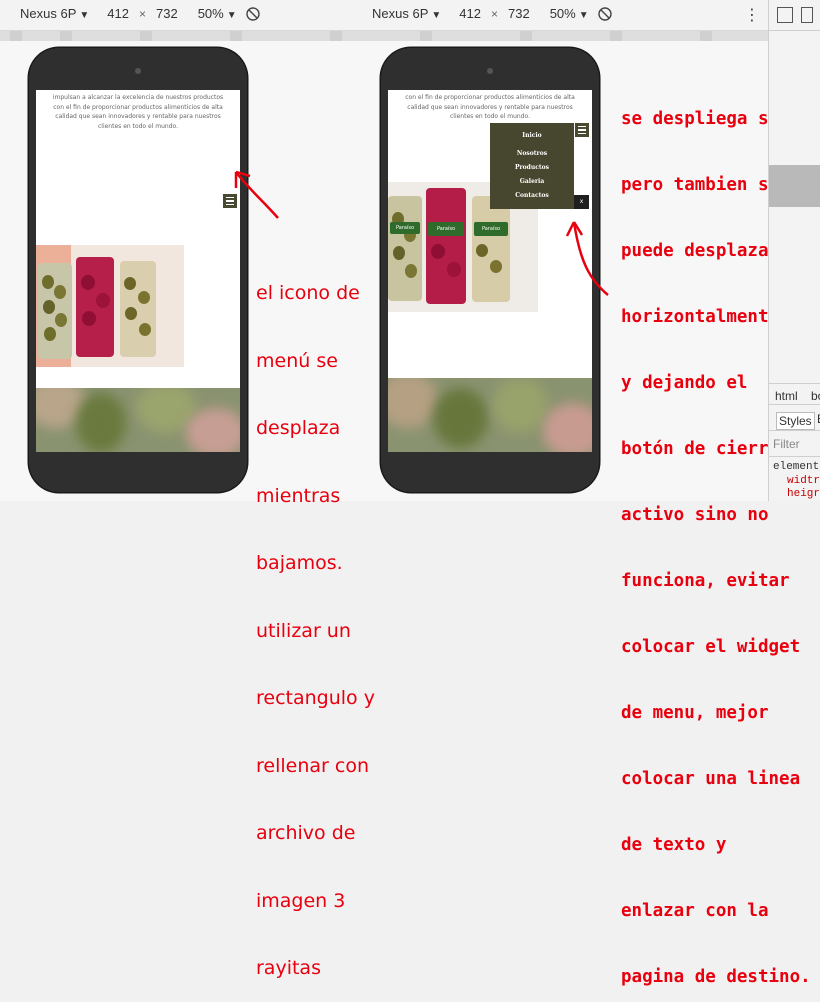  Describe the element at coordinates (785, 15) in the screenshot. I see `inspect-element-icon` at that location.